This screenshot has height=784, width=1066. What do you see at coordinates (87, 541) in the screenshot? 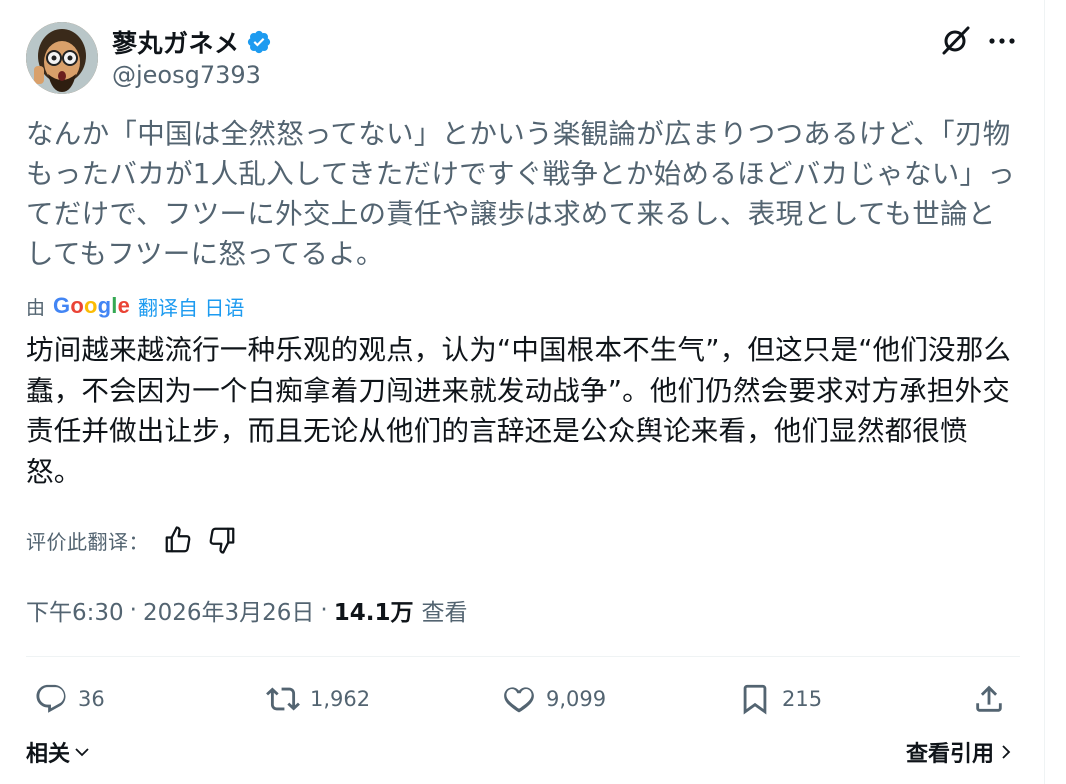
I see `rate-translation-label: 评价此翻译：` at bounding box center [87, 541].